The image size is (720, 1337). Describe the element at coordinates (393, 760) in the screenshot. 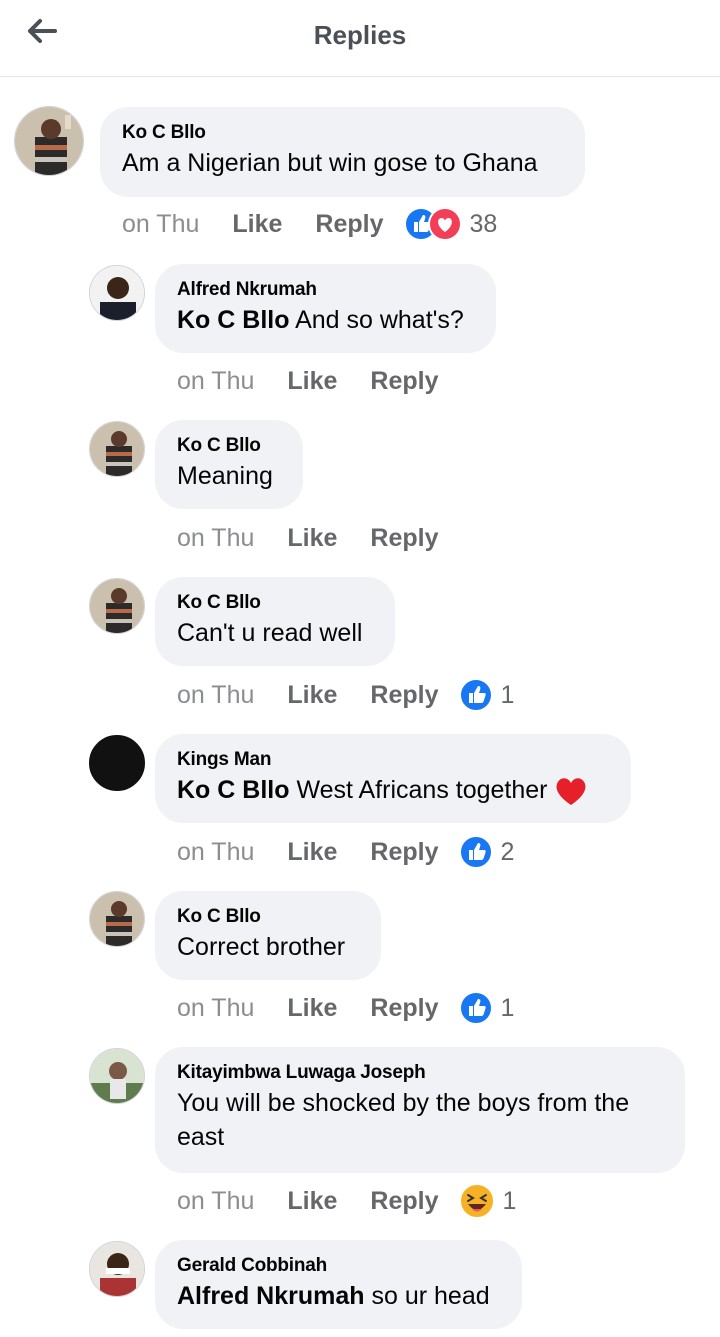

I see `comment-author: Kings Man` at that location.